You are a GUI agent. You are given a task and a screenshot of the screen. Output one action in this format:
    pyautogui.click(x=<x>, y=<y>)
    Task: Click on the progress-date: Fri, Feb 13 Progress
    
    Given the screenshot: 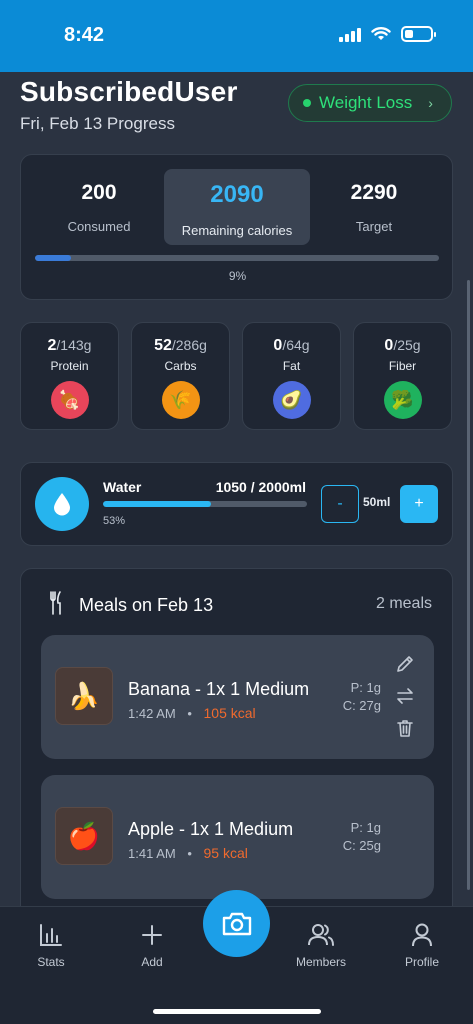 What is the action you would take?
    pyautogui.click(x=97, y=123)
    